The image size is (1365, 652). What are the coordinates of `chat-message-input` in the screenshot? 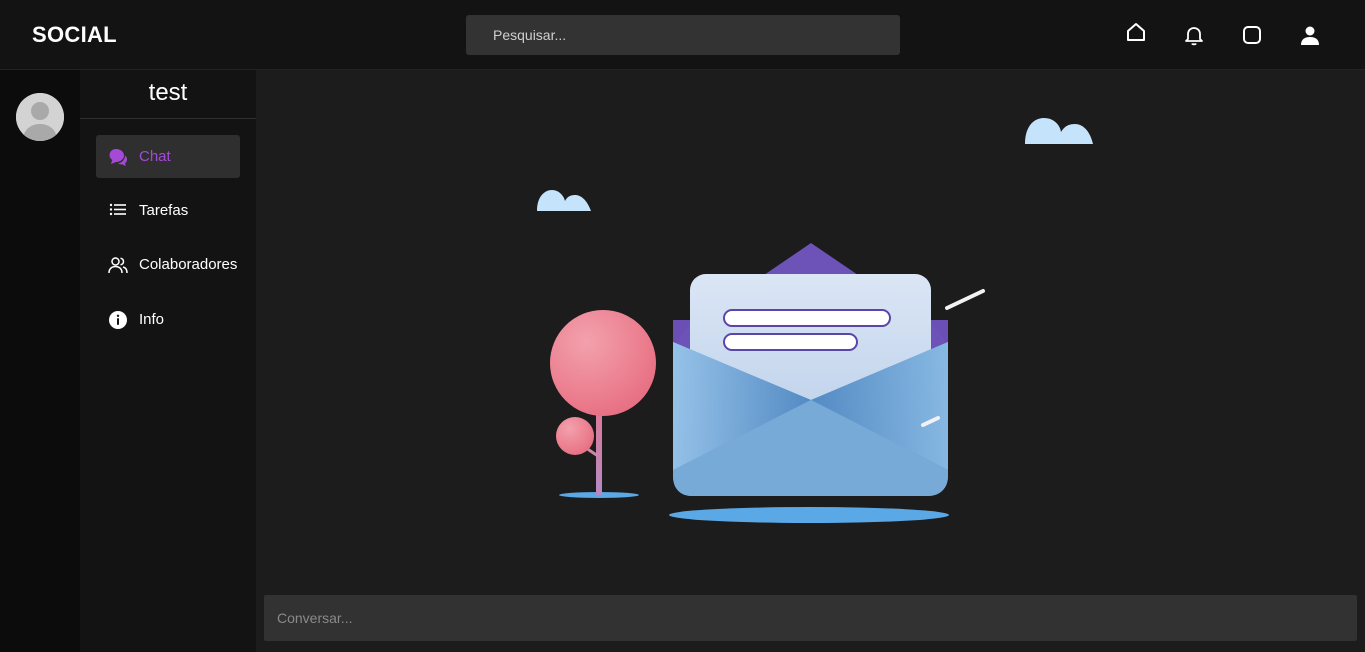 It's located at (810, 618).